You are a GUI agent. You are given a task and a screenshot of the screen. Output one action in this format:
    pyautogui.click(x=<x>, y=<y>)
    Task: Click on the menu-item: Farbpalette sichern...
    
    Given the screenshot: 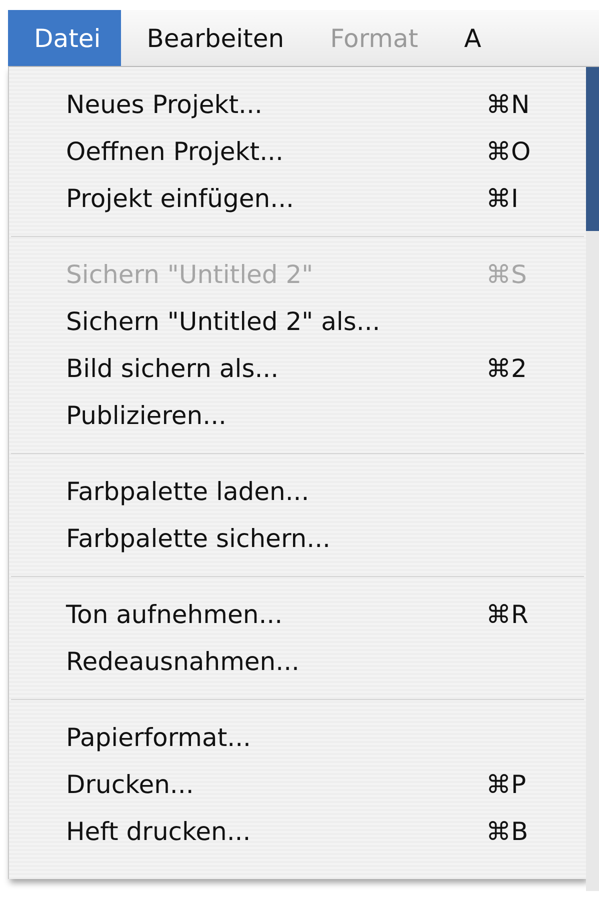 What is the action you would take?
    pyautogui.click(x=297, y=538)
    